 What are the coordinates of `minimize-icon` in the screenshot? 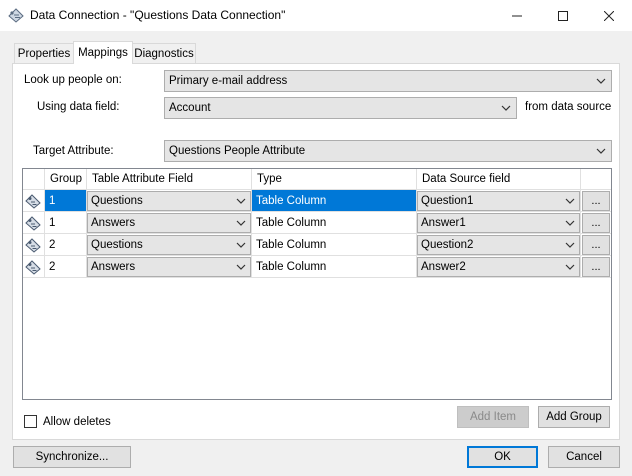 It's located at (517, 15).